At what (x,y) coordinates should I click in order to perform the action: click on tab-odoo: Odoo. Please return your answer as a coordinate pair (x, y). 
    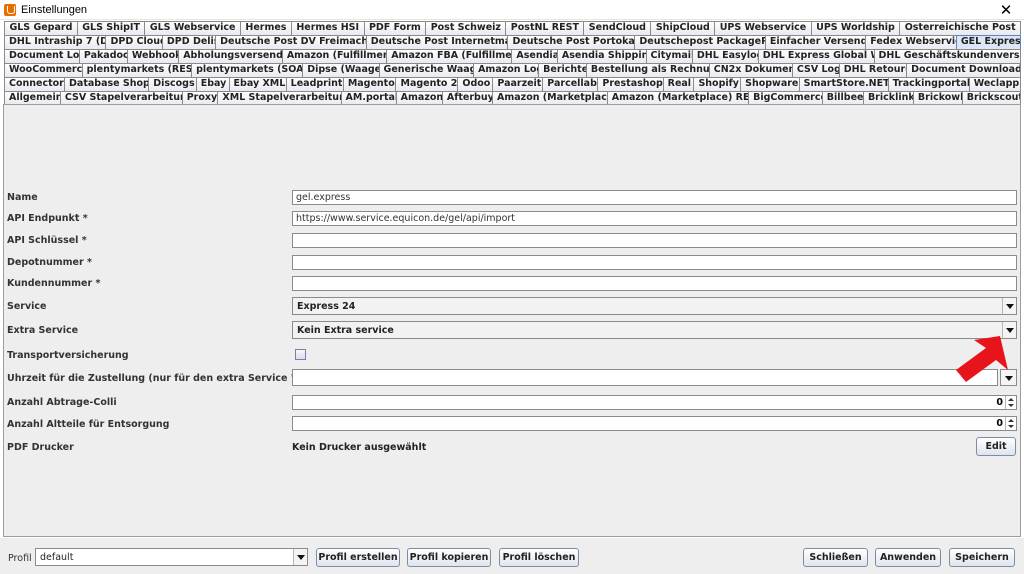
    Looking at the image, I should click on (475, 84).